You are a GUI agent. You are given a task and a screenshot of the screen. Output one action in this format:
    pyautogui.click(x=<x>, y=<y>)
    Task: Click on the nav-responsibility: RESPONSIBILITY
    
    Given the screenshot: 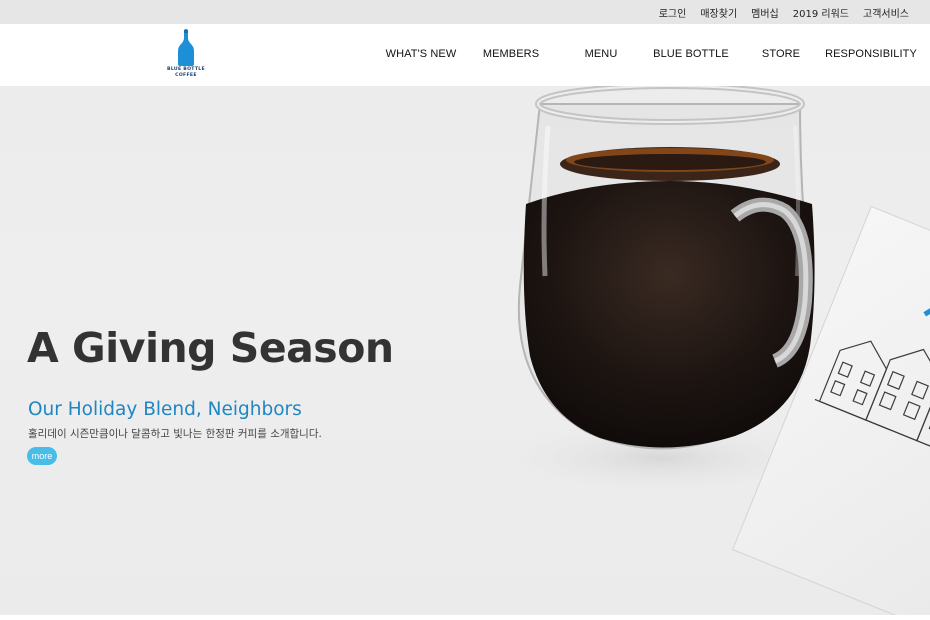 What is the action you would take?
    pyautogui.click(x=871, y=54)
    